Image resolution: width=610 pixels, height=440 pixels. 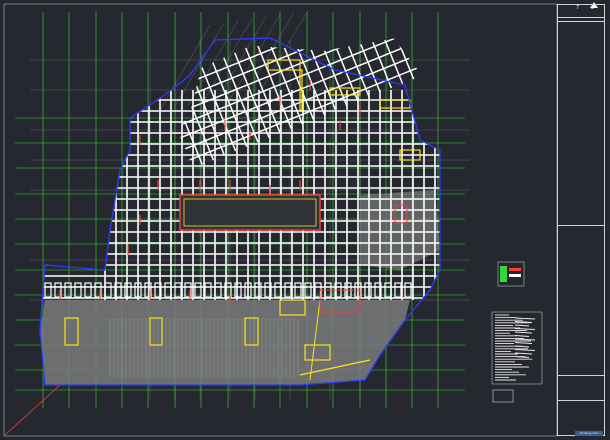 What do you see at coordinates (593, 8) in the screenshot?
I see `sheet-number-b: 2` at bounding box center [593, 8].